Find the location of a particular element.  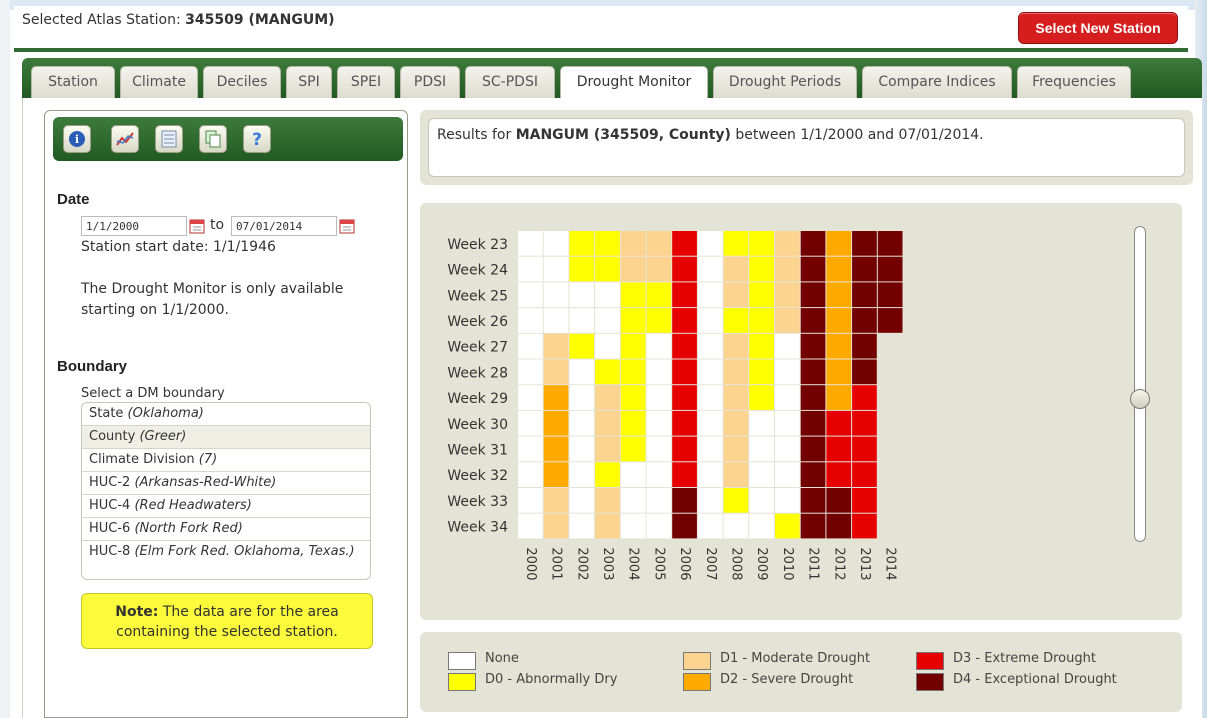

info-icon: i is located at coordinates (77, 139).